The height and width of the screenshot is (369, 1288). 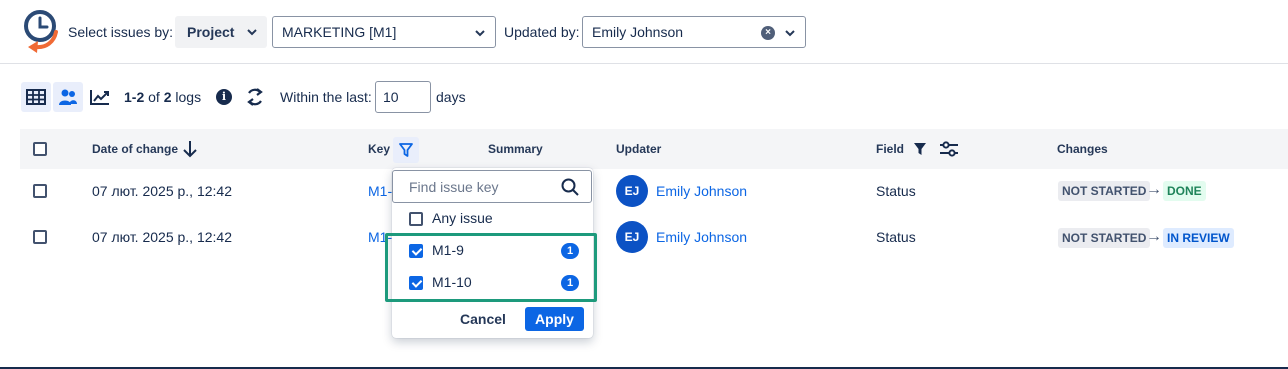 I want to click on selection-highlight, so click(x=491, y=267).